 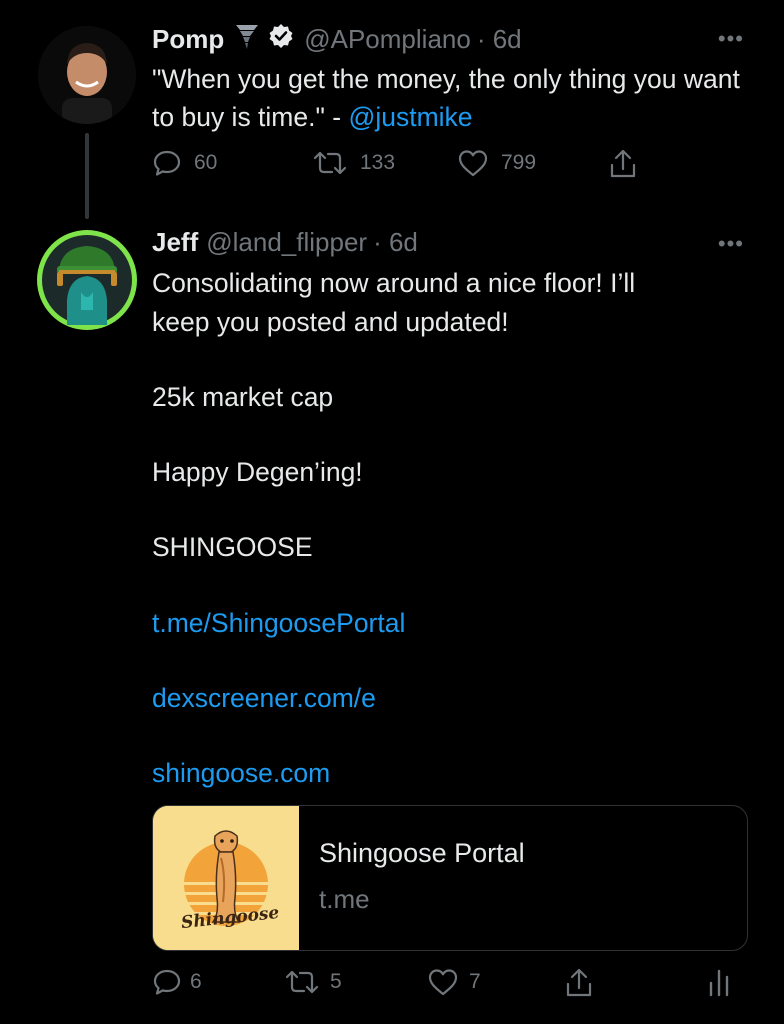 What do you see at coordinates (450, 878) in the screenshot?
I see `link-preview-card: Shingoose Shingoose Portal t.me` at bounding box center [450, 878].